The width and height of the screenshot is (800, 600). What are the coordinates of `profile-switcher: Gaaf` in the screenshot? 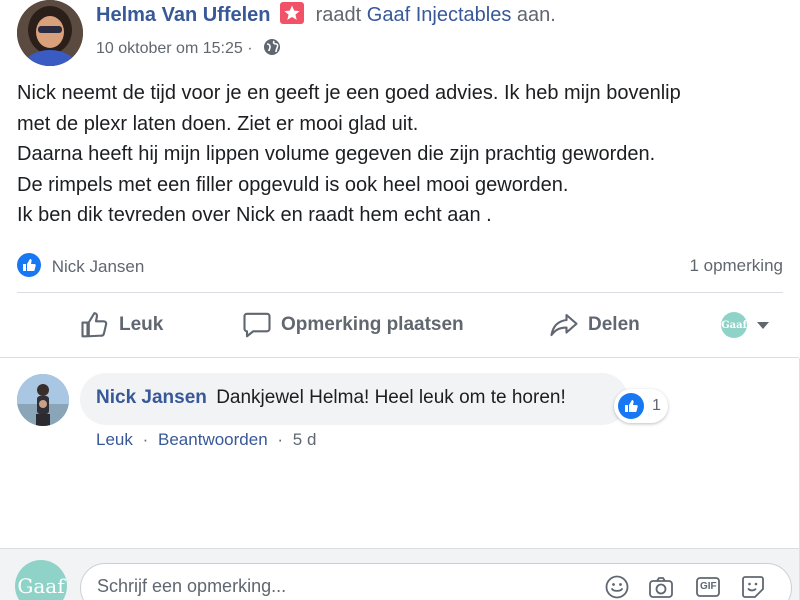 It's located at (745, 325).